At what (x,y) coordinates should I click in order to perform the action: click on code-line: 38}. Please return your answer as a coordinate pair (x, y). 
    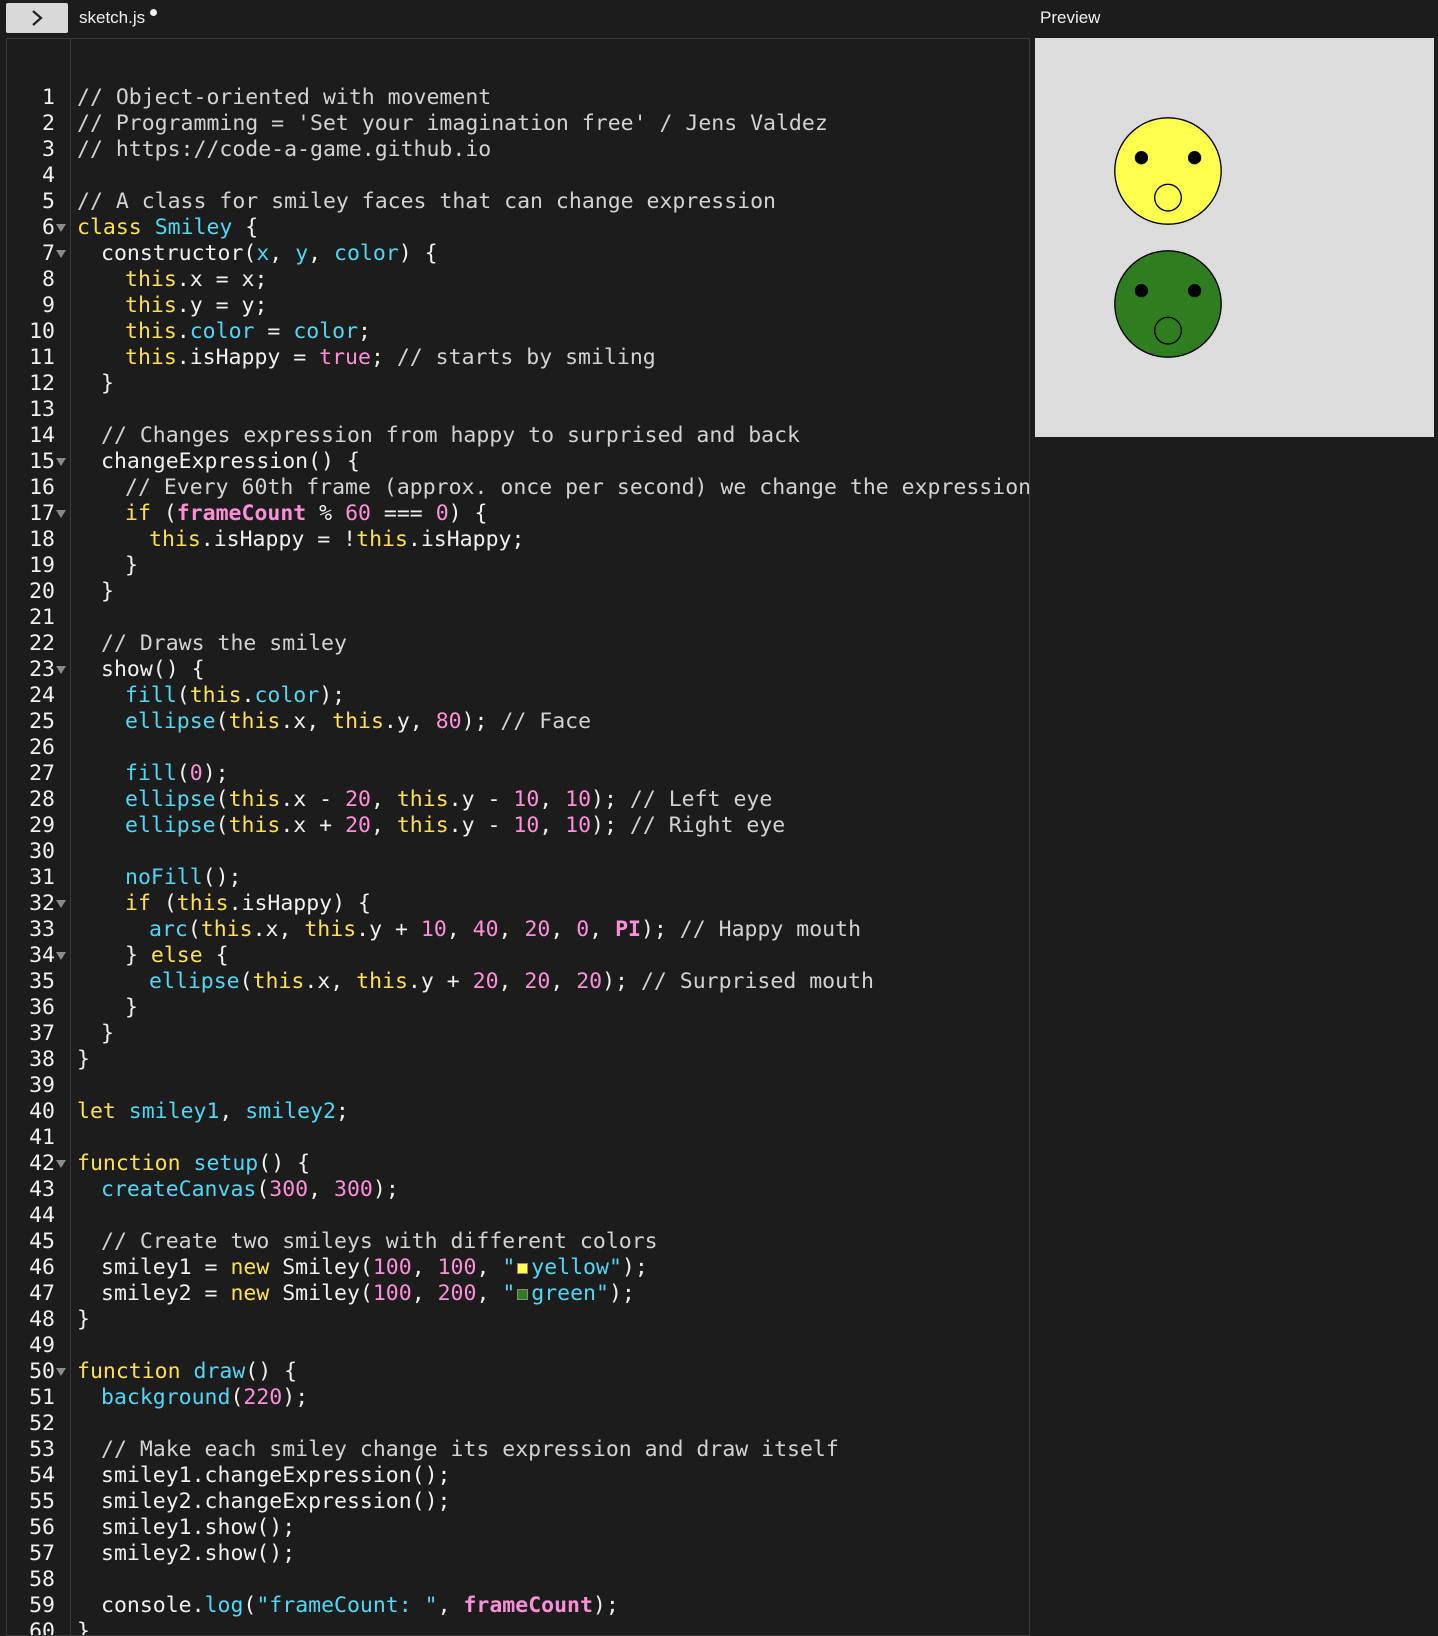
    Looking at the image, I should click on (59, 1059).